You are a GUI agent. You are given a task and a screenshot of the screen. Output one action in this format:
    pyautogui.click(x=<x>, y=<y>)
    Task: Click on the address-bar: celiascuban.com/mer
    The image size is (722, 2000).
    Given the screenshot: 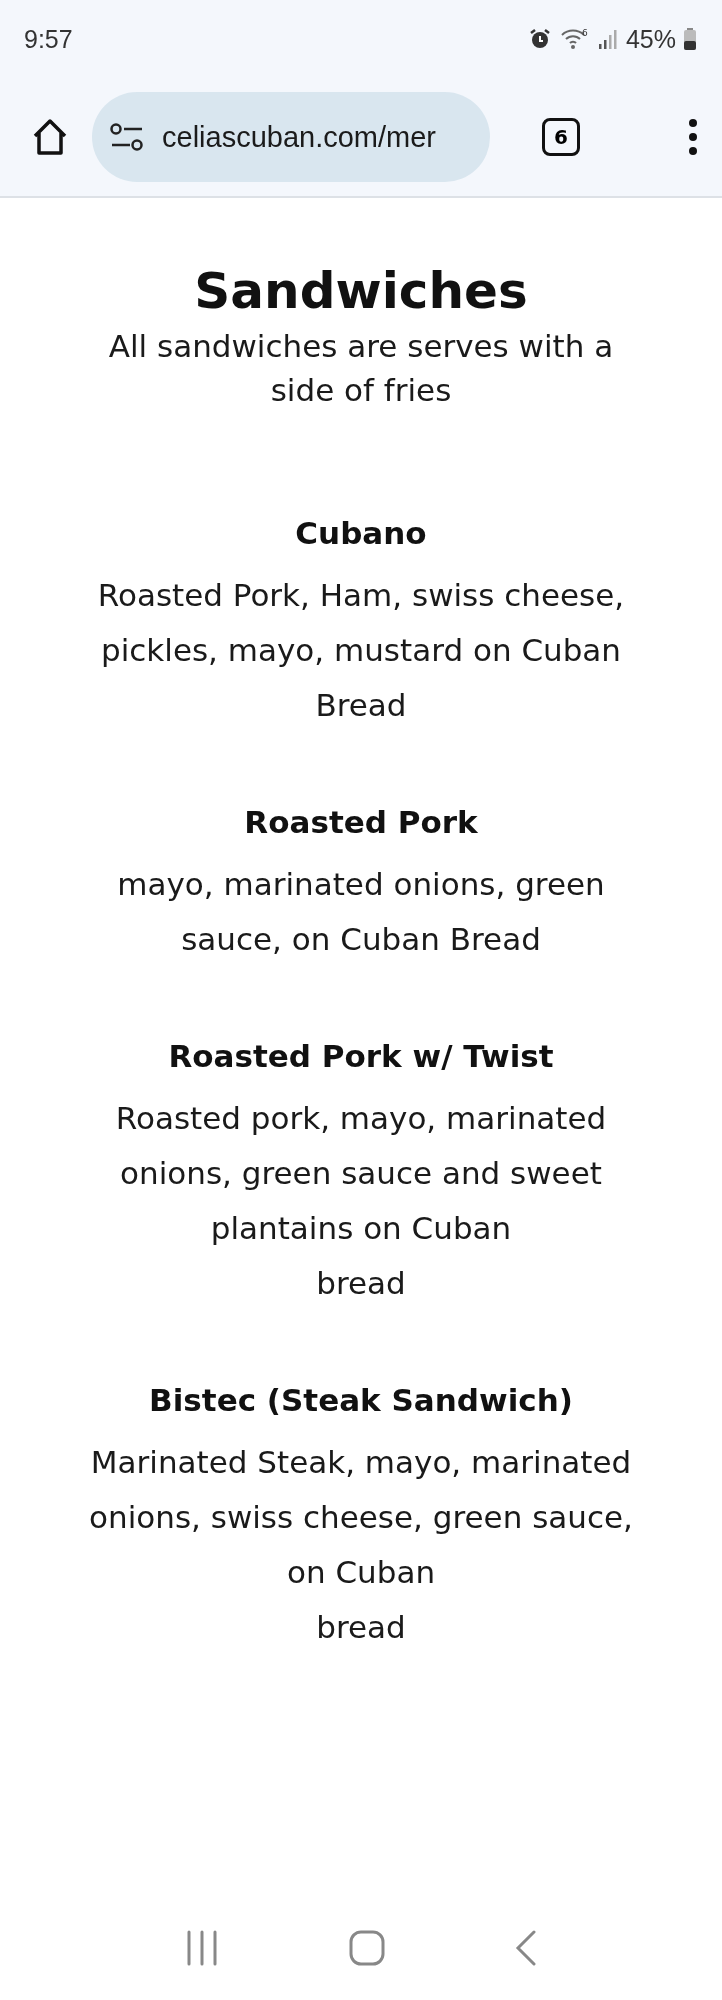 What is the action you would take?
    pyautogui.click(x=291, y=137)
    